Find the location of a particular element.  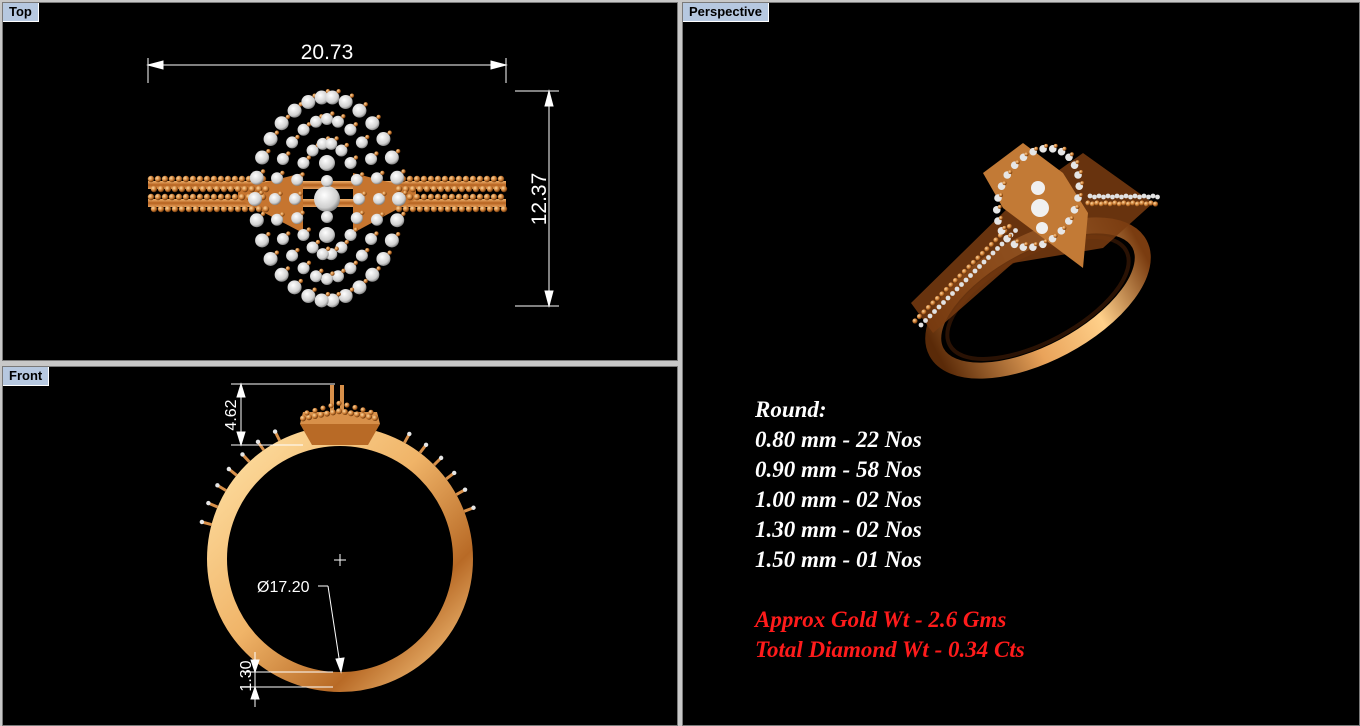

viewport-tab-perspective: Perspective is located at coordinates (726, 12).